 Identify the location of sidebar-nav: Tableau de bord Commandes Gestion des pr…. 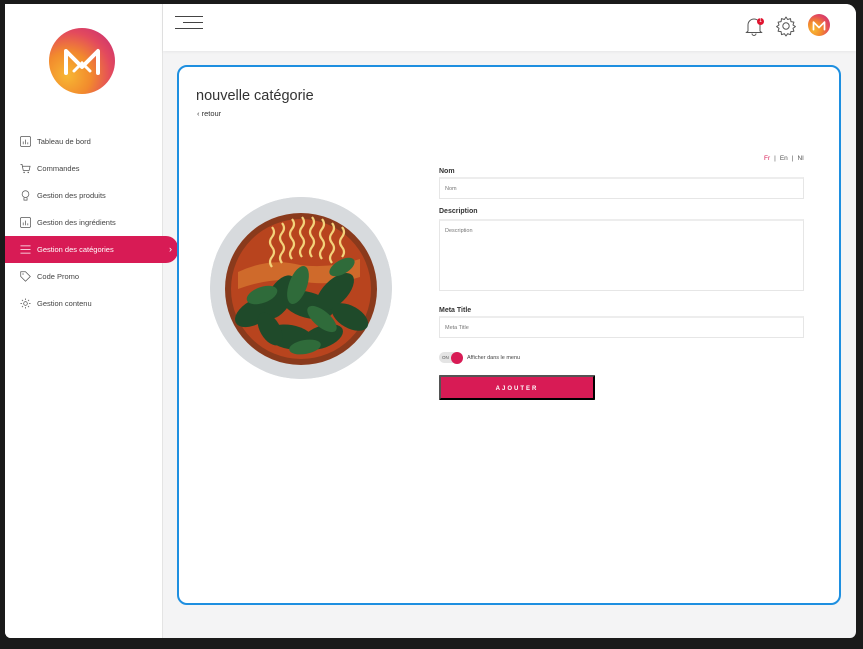
(91, 222).